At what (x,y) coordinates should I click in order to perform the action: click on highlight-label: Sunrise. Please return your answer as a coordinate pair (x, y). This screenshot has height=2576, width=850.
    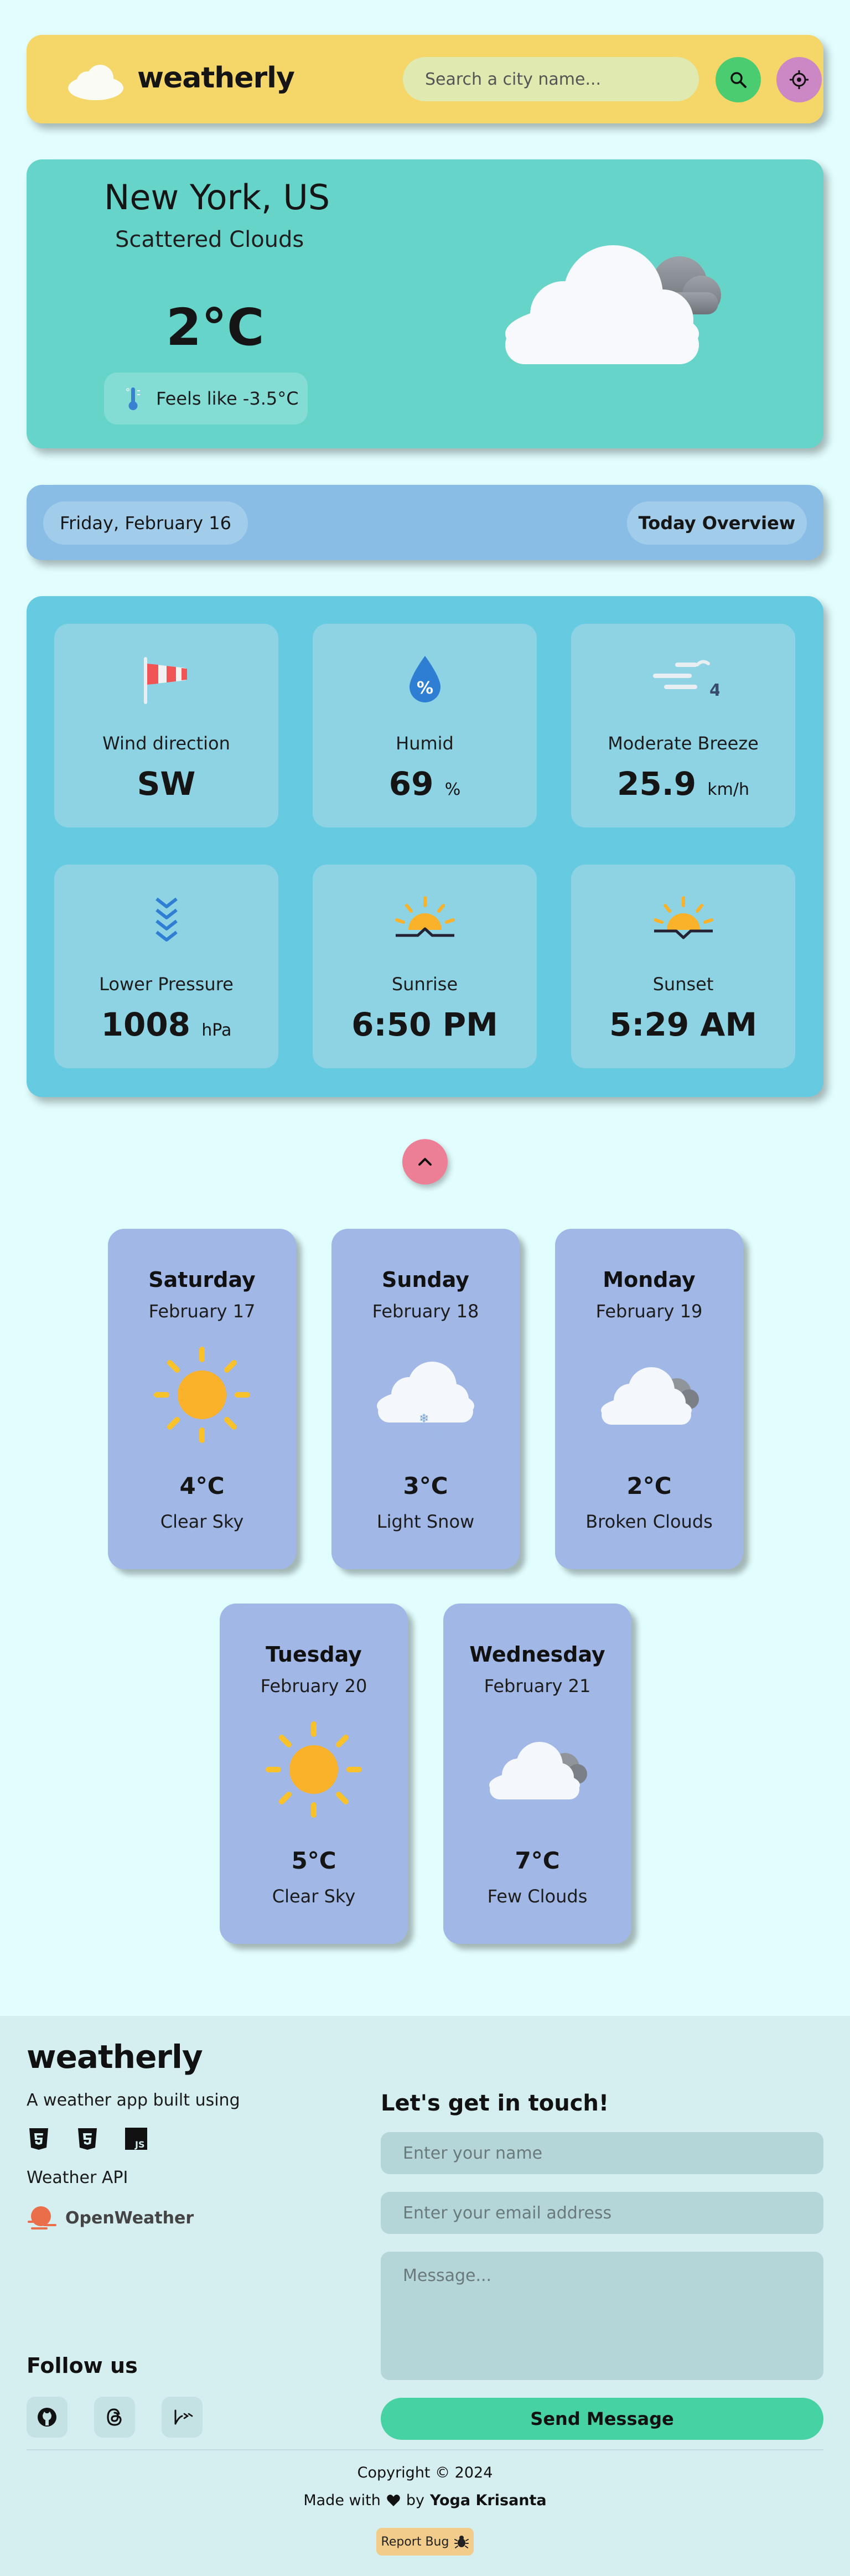
    Looking at the image, I should click on (424, 984).